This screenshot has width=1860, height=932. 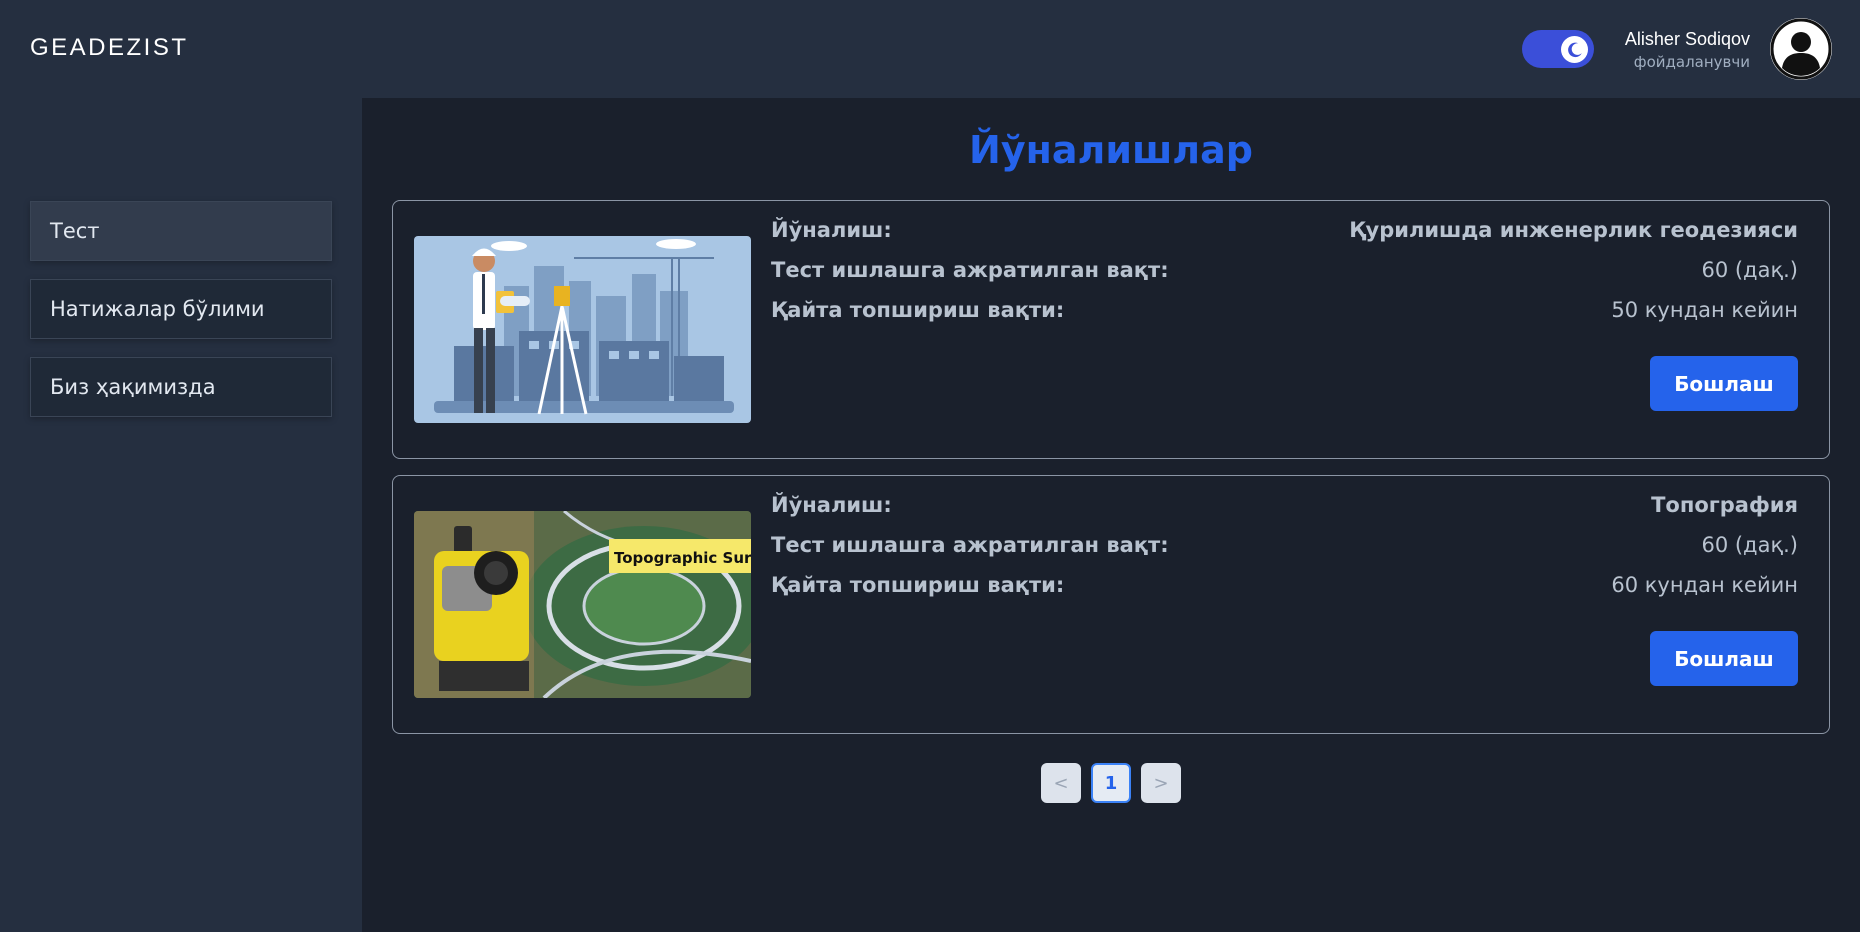 I want to click on pagination-page-1: 1, so click(x=1111, y=783).